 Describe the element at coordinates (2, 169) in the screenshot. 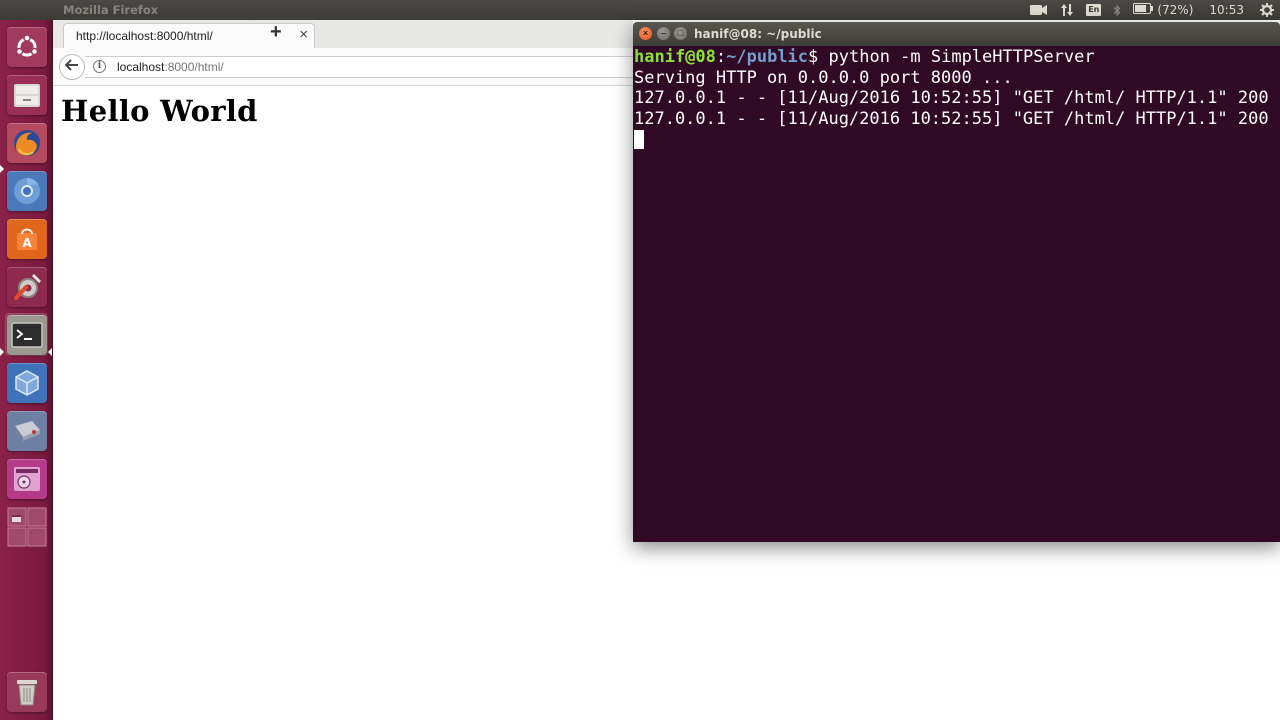

I see `firefox-running-pip` at that location.